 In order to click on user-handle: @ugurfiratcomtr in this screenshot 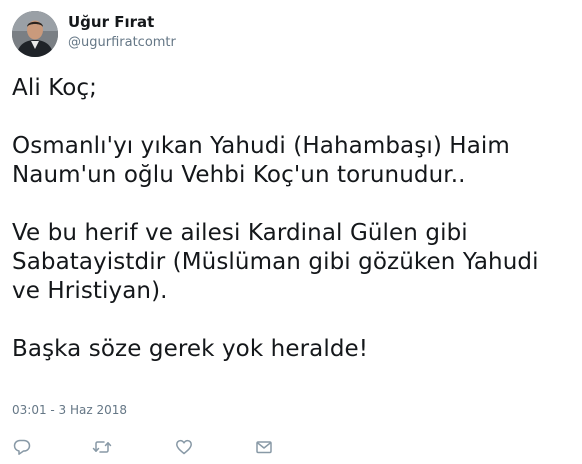, I will do `click(122, 42)`.